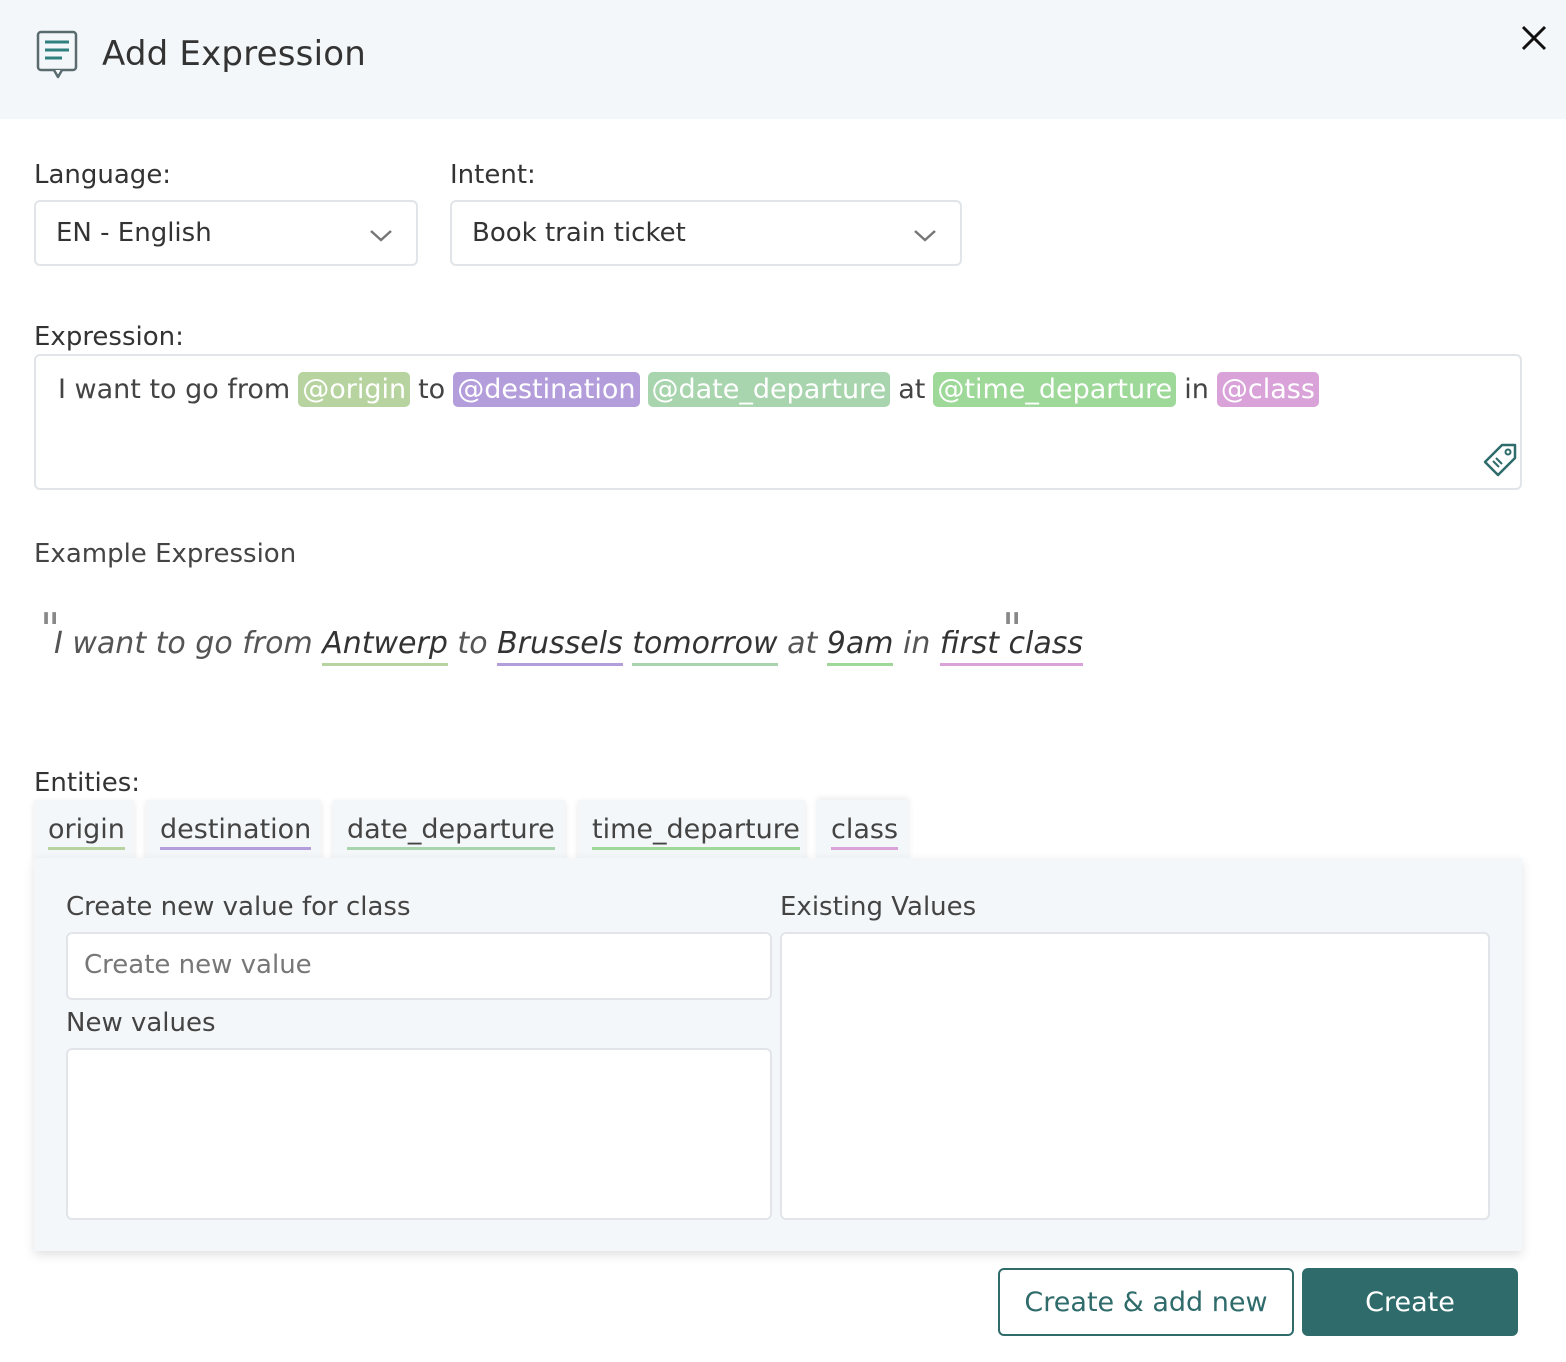 The height and width of the screenshot is (1362, 1566). Describe the element at coordinates (1196, 389) in the screenshot. I see `expression-text-token: in` at that location.